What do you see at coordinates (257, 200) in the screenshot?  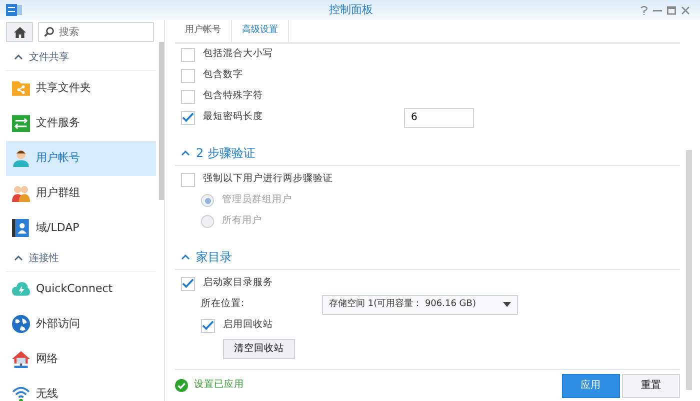 I see `radio-label: 管理员群组用户` at bounding box center [257, 200].